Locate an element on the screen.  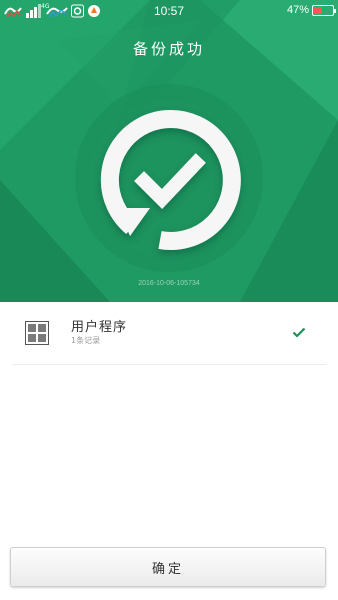
item-record-count: 1条记录 is located at coordinates (86, 340).